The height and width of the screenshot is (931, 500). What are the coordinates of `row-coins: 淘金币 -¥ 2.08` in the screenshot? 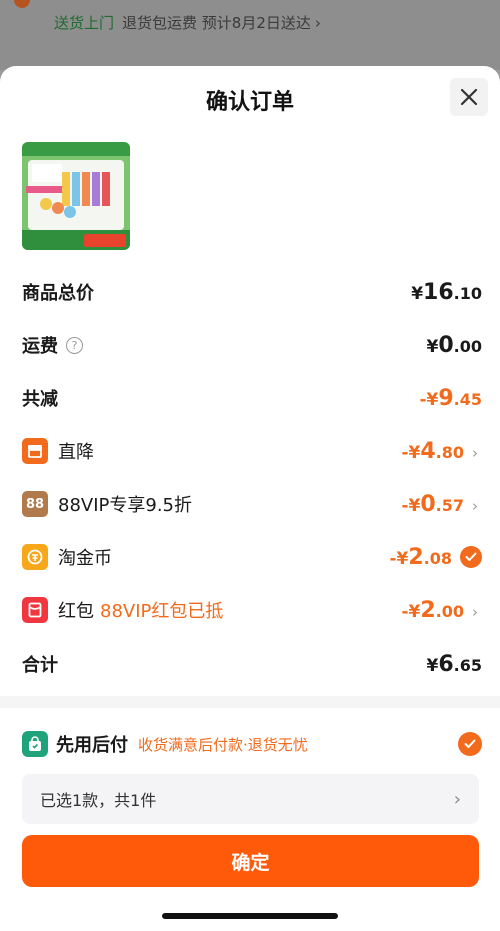 It's located at (252, 557).